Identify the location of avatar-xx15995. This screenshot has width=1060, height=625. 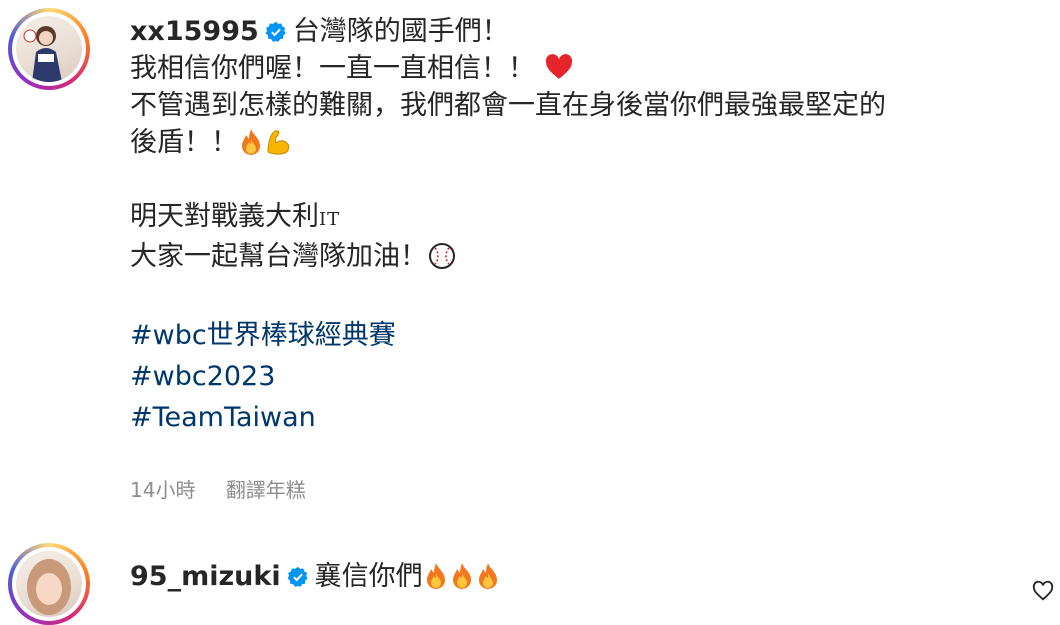
(49, 49).